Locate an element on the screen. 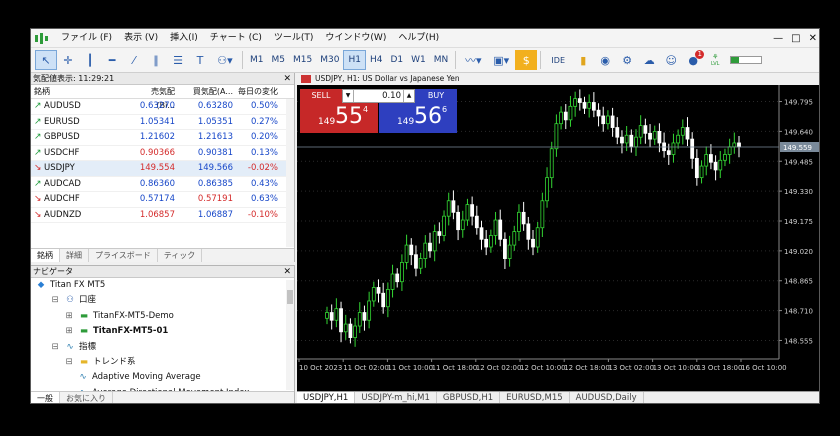 This screenshot has height=436, width=840. tree-item: ⊞ ▬ TitanFX-MT5-Demo is located at coordinates (162, 316).